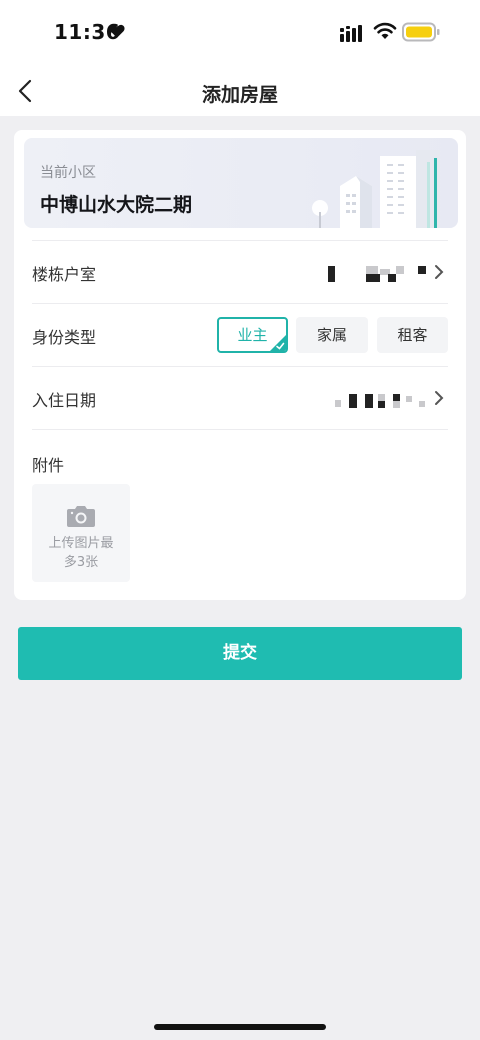  What do you see at coordinates (240, 271) in the screenshot?
I see `building-room-row: 楼栋户室` at bounding box center [240, 271].